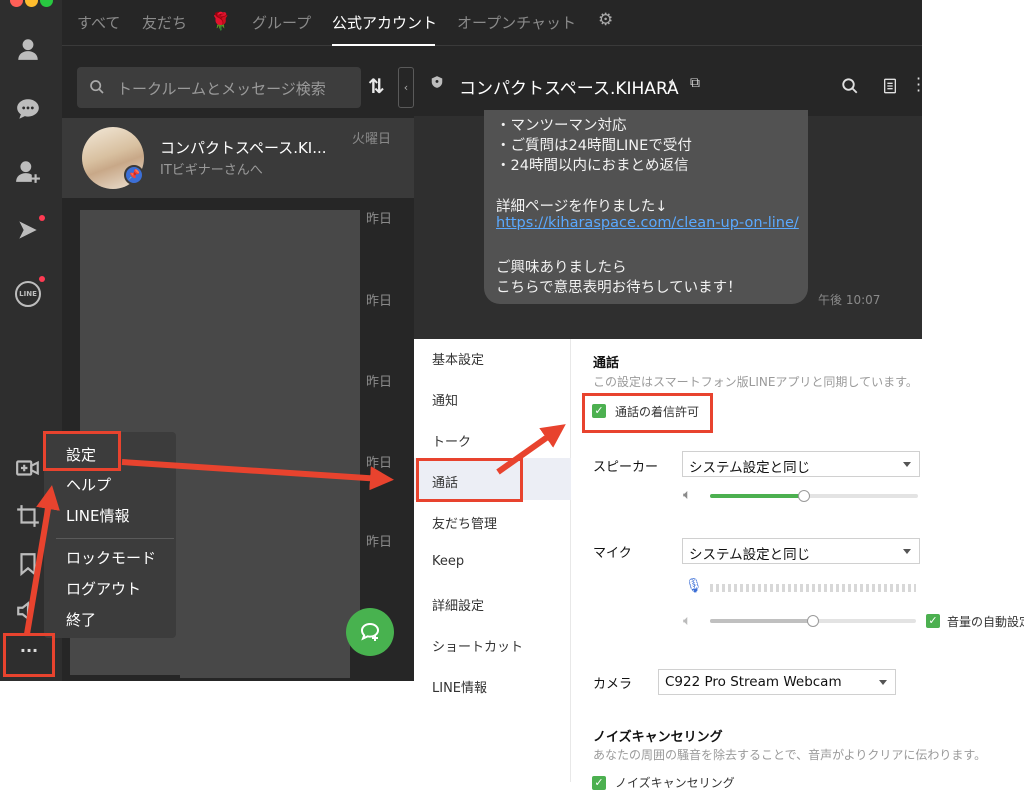  What do you see at coordinates (675, 783) in the screenshot?
I see `noise-cancel-option: ノイズキャンセリング` at bounding box center [675, 783].